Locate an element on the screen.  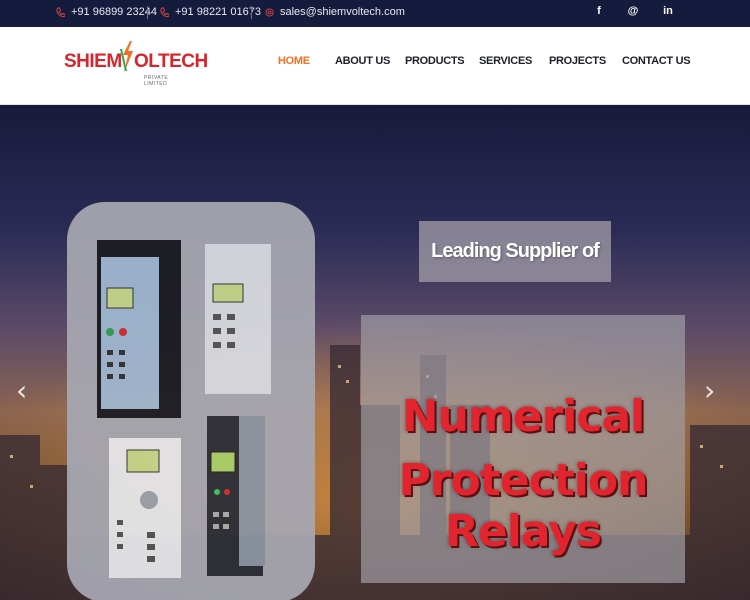
hero-tagline: Leading Supplier of is located at coordinates (515, 251).